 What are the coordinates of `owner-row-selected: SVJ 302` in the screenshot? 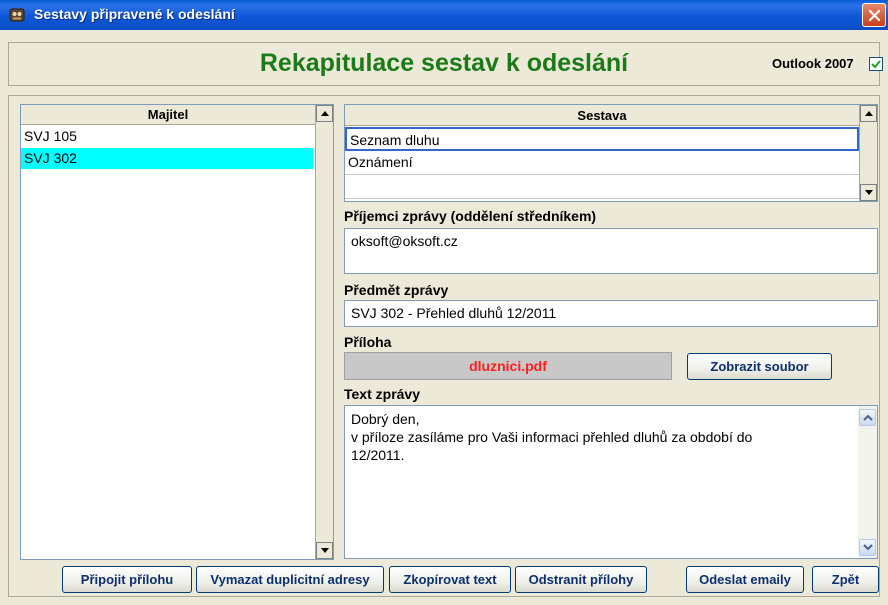 It's located at (167, 158).